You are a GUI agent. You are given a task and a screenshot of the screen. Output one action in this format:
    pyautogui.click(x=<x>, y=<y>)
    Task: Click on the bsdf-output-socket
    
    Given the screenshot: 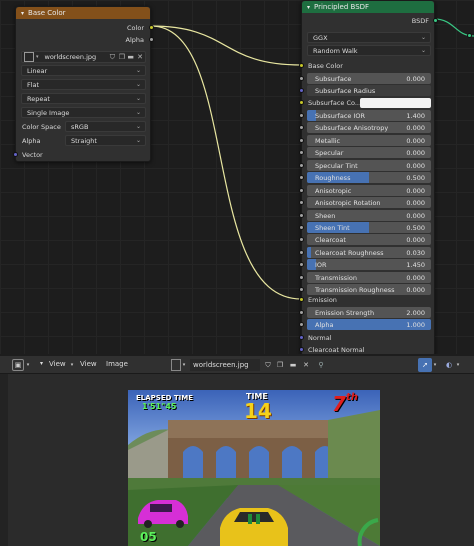 What is the action you would take?
    pyautogui.click(x=435, y=20)
    